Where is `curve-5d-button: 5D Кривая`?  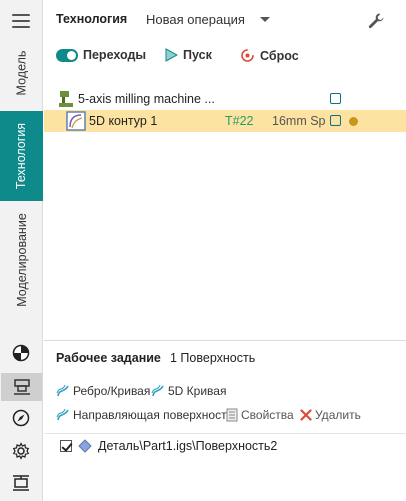 curve-5d-button: 5D Кривая is located at coordinates (188, 391).